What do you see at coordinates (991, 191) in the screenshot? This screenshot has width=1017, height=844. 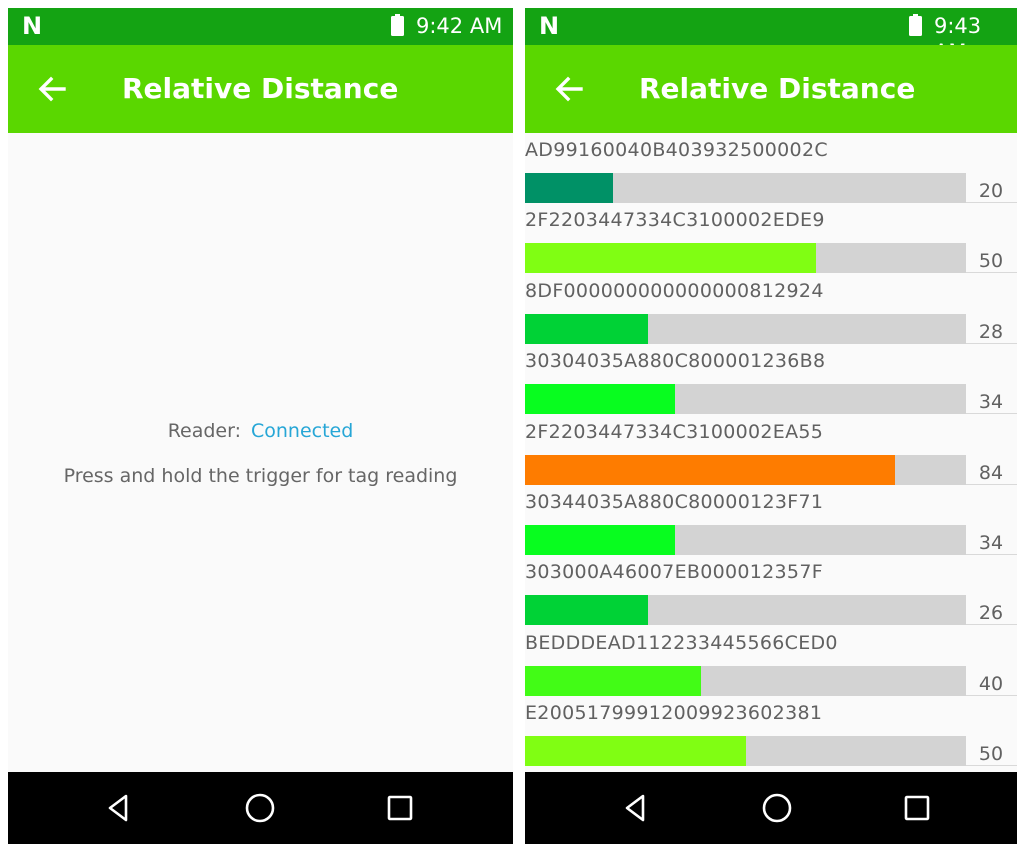 I see `tag-distance-value: 20` at bounding box center [991, 191].